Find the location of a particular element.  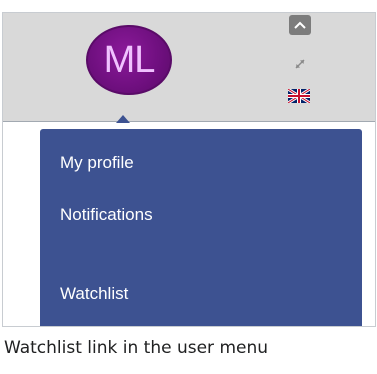

menu-item-my-profile: My profile is located at coordinates (97, 163).